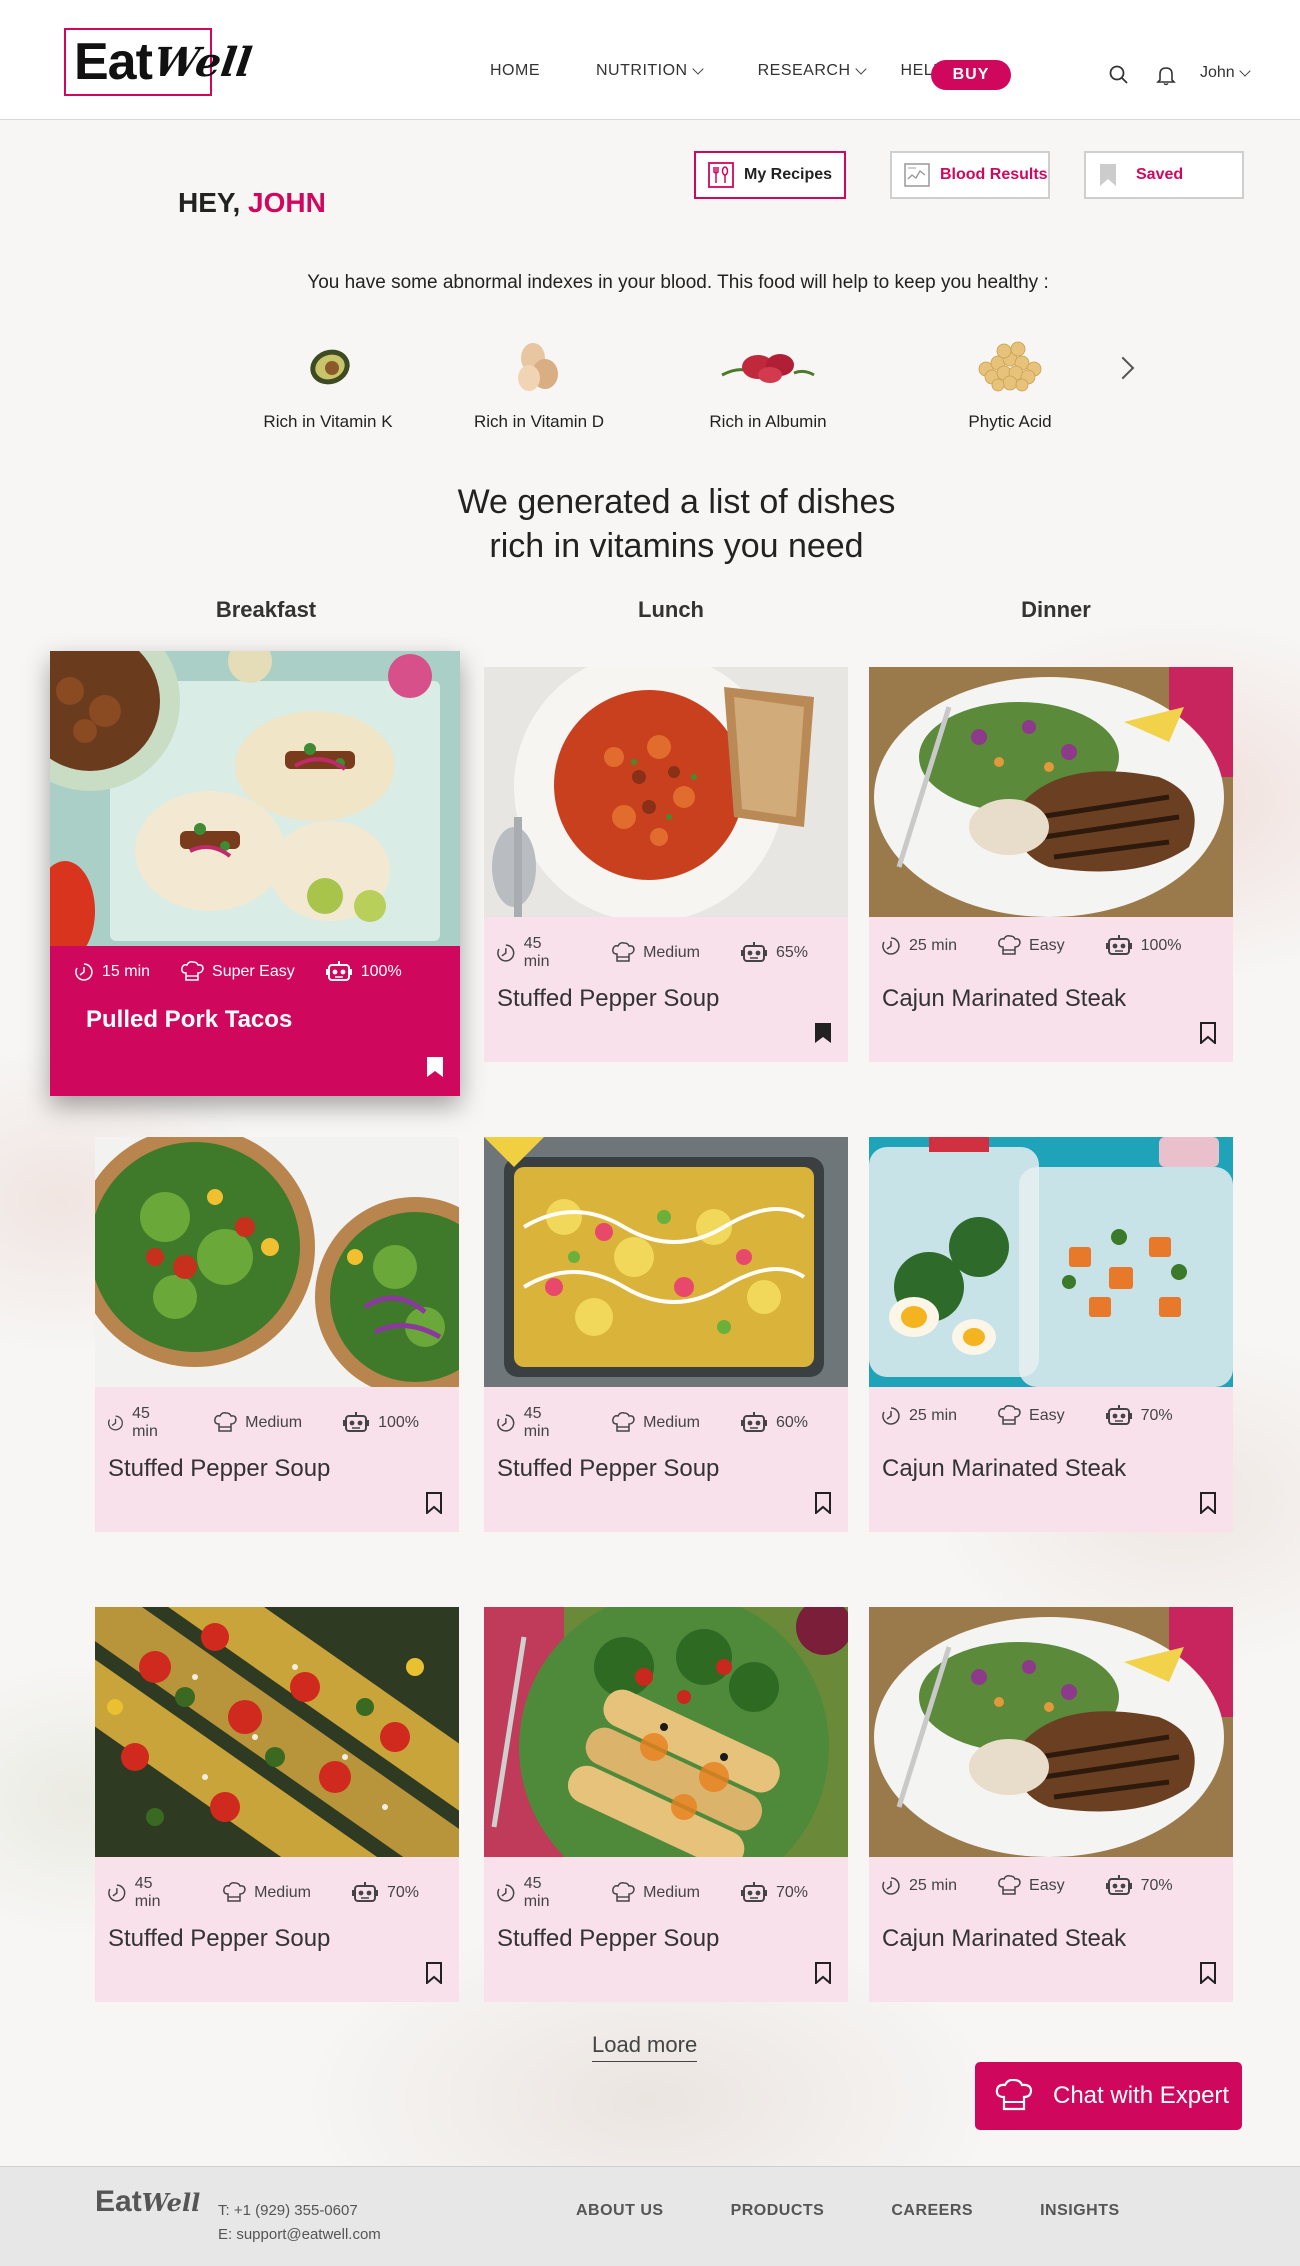 The height and width of the screenshot is (2266, 1300). Describe the element at coordinates (745, 71) in the screenshot. I see `main-nav: HOME NUTRITION RESEARCH HELP` at that location.